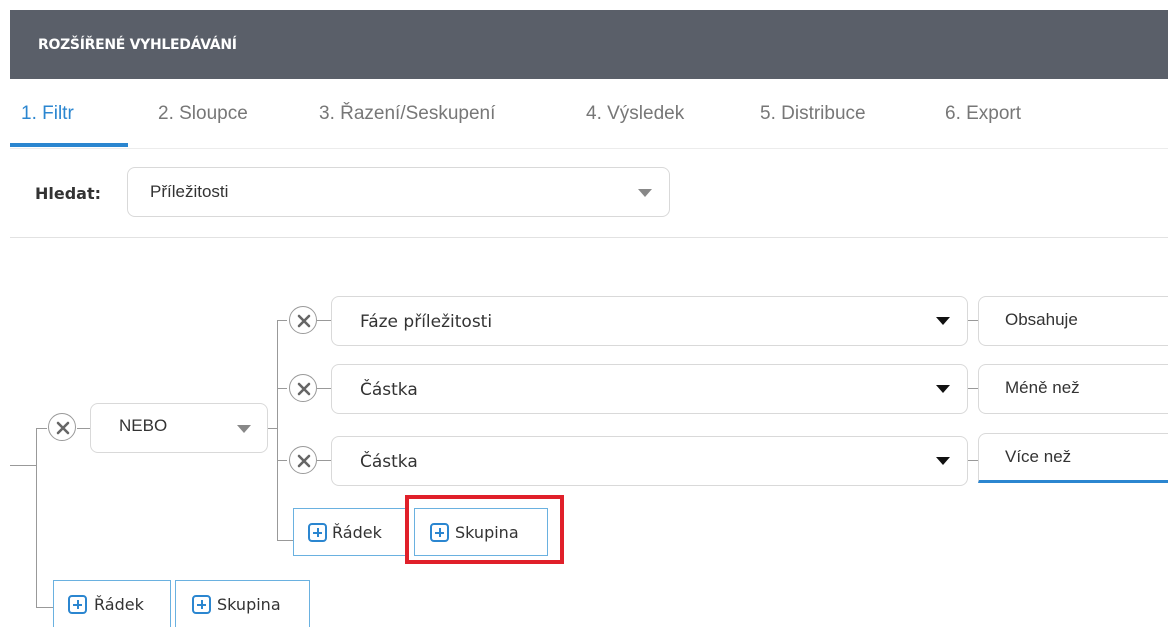 Image resolution: width=1168 pixels, height=627 pixels. I want to click on page-header: ROZŠÍŘENÉ VYHLEDÁVÁNÍ, so click(589, 44).